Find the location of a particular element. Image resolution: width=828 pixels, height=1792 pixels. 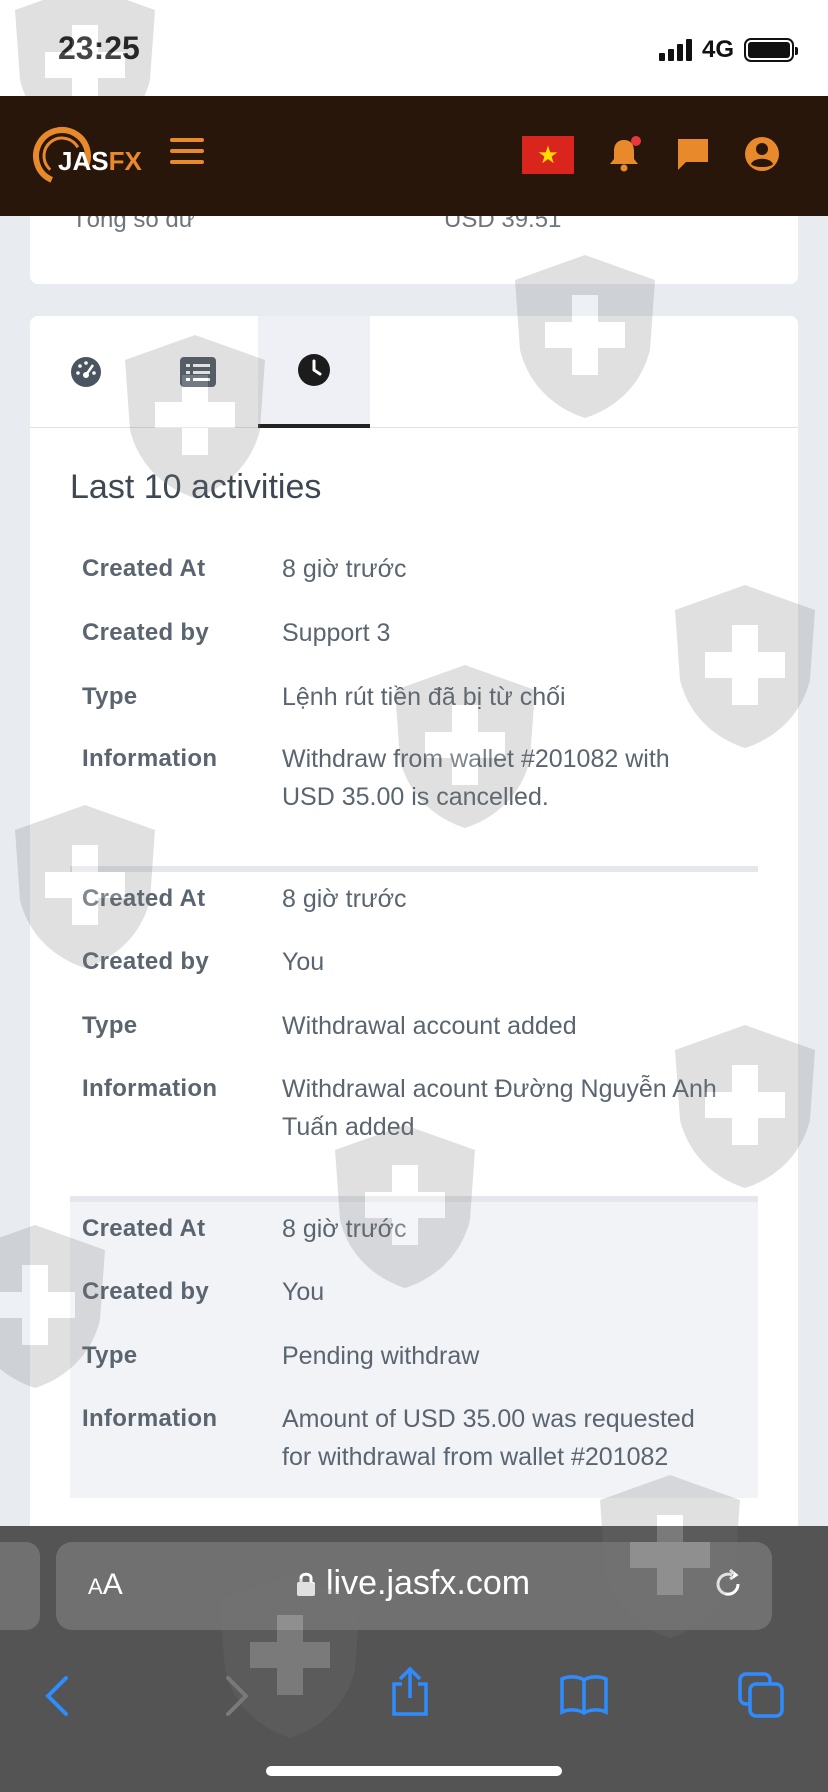

tab-activities is located at coordinates (314, 372).